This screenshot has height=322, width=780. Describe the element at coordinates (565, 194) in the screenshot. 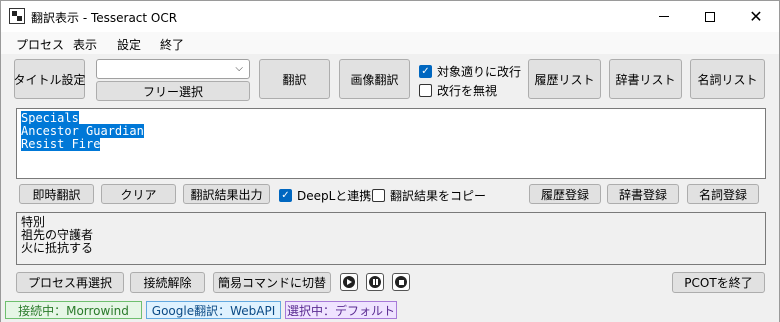

I see `history-register-button: 履歴登録` at that location.